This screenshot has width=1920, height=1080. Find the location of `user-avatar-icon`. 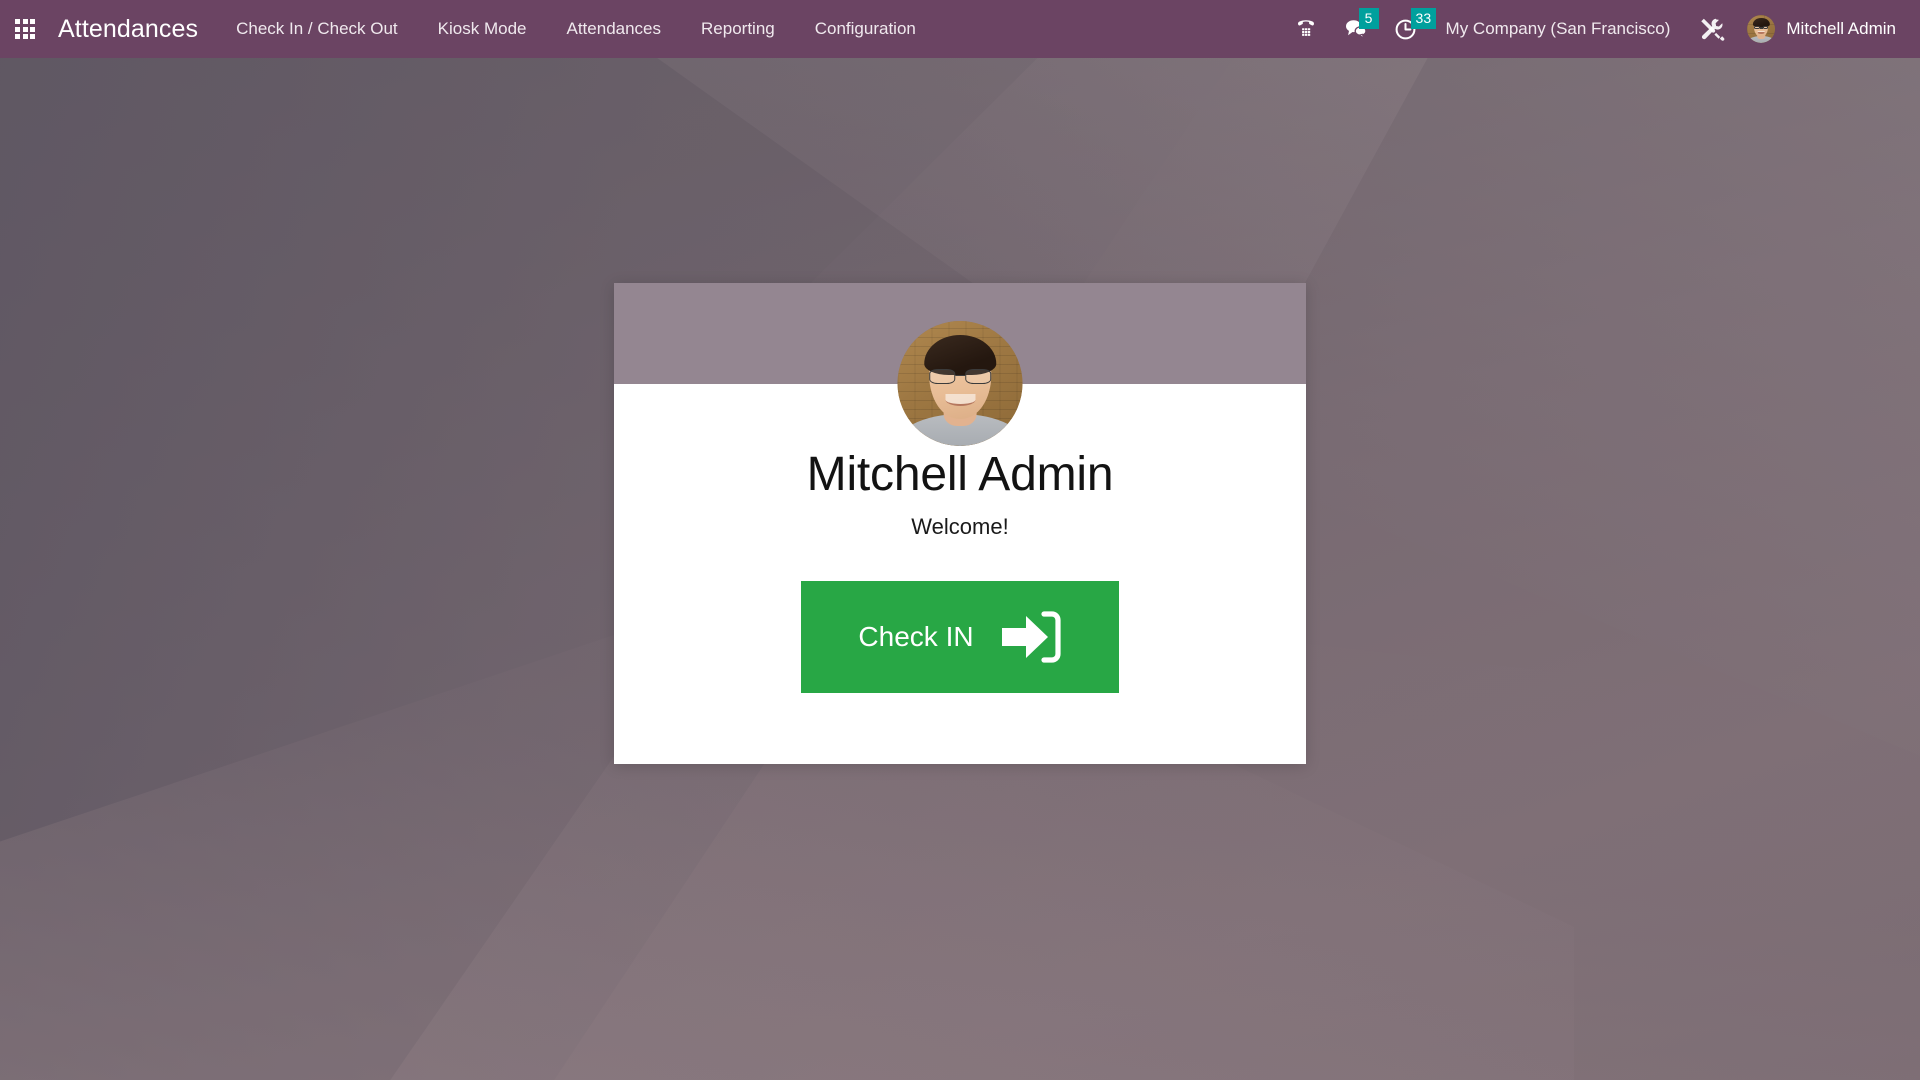

user-avatar-icon is located at coordinates (1761, 29).